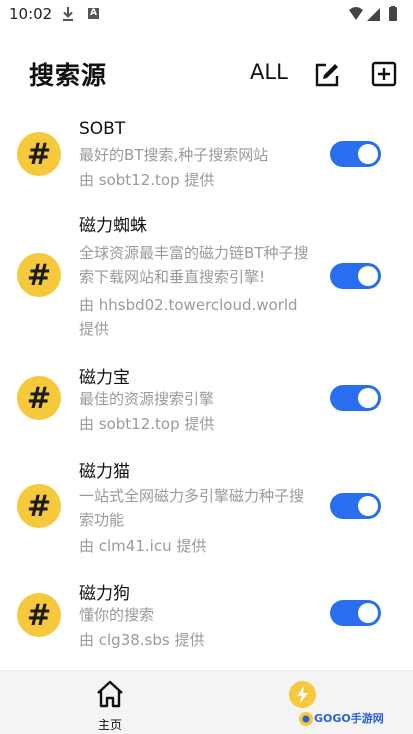 The height and width of the screenshot is (734, 413). Describe the element at coordinates (68, 75) in the screenshot. I see `page-title: 搜索源` at that location.